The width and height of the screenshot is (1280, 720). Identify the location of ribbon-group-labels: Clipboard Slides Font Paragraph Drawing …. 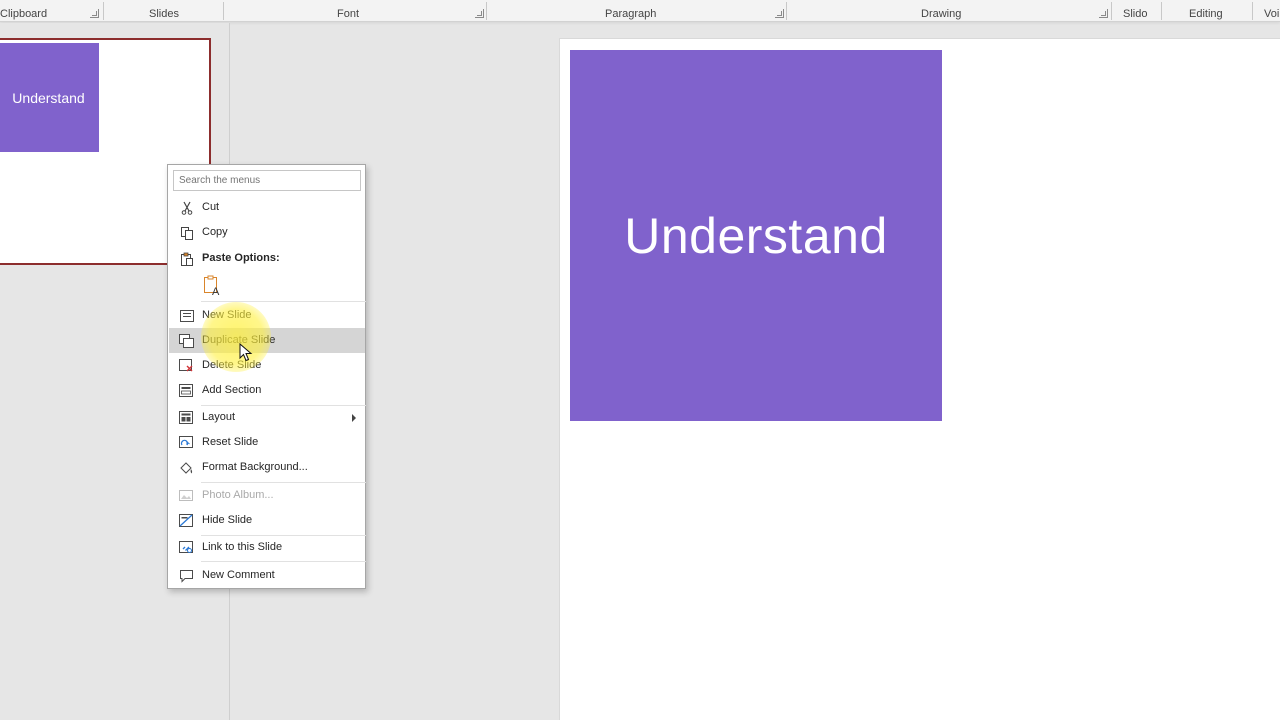
(640, 11).